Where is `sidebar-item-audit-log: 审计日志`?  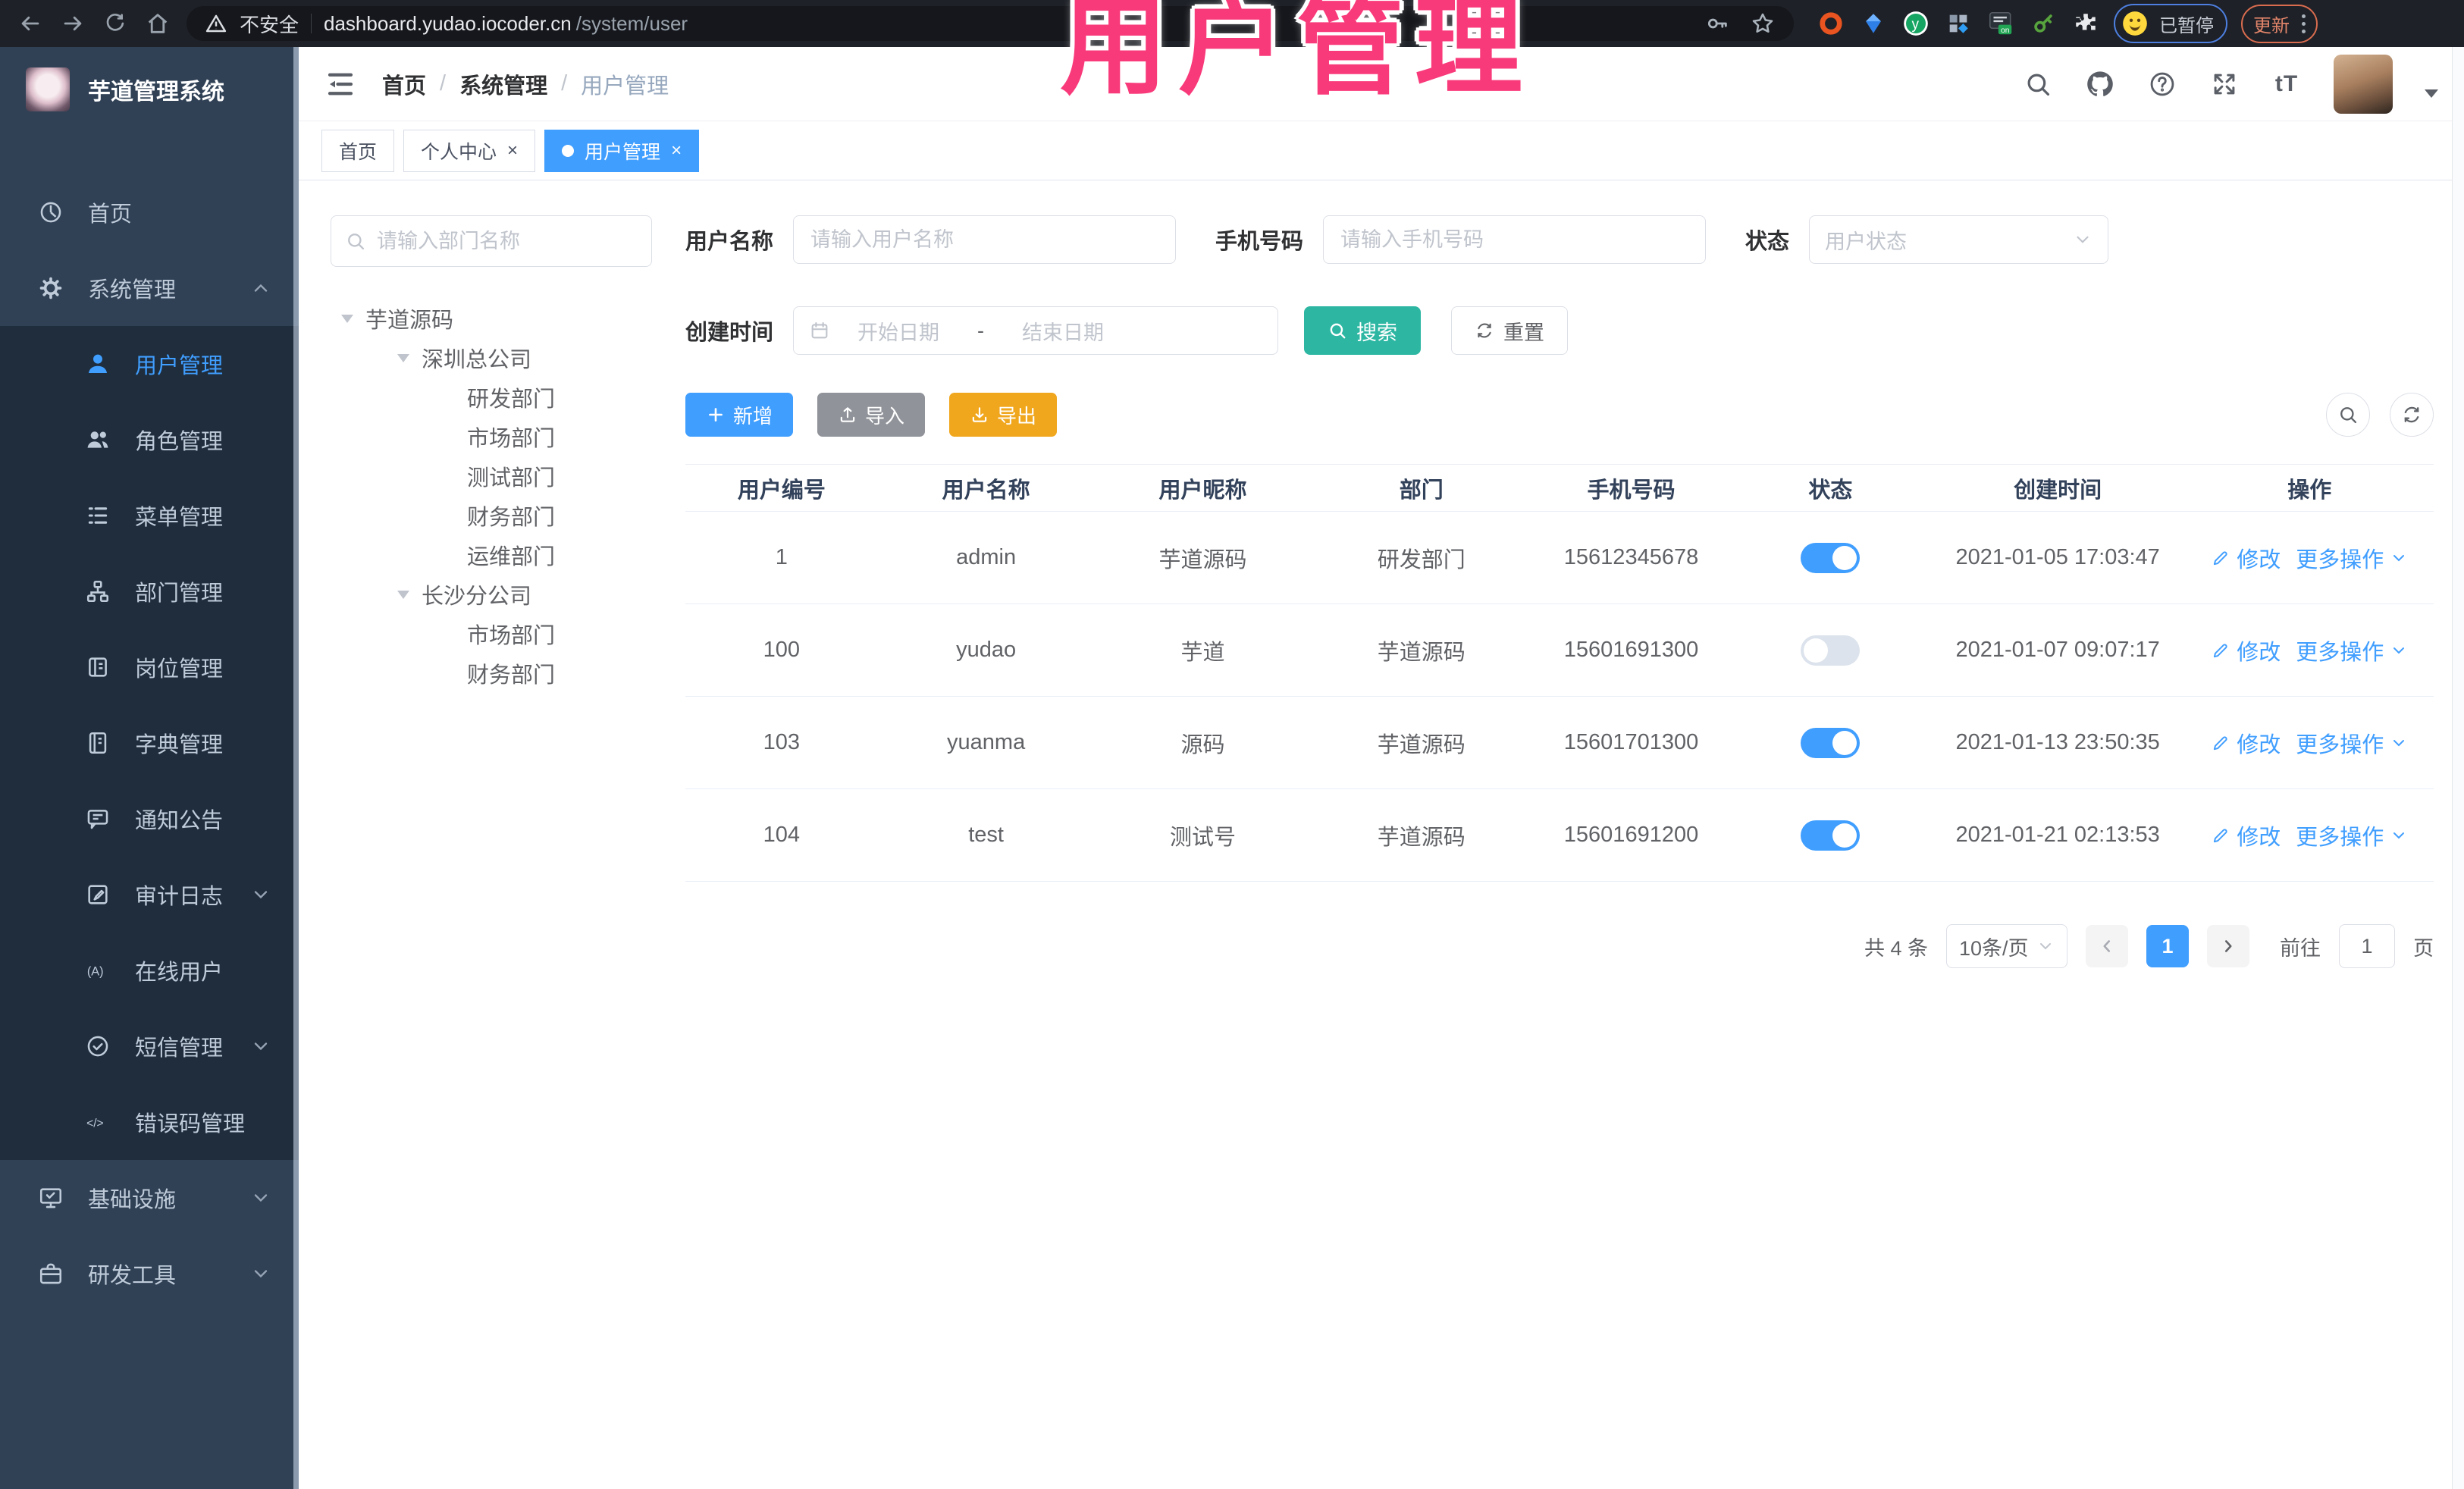
sidebar-item-audit-log: 审计日志 is located at coordinates (150, 895).